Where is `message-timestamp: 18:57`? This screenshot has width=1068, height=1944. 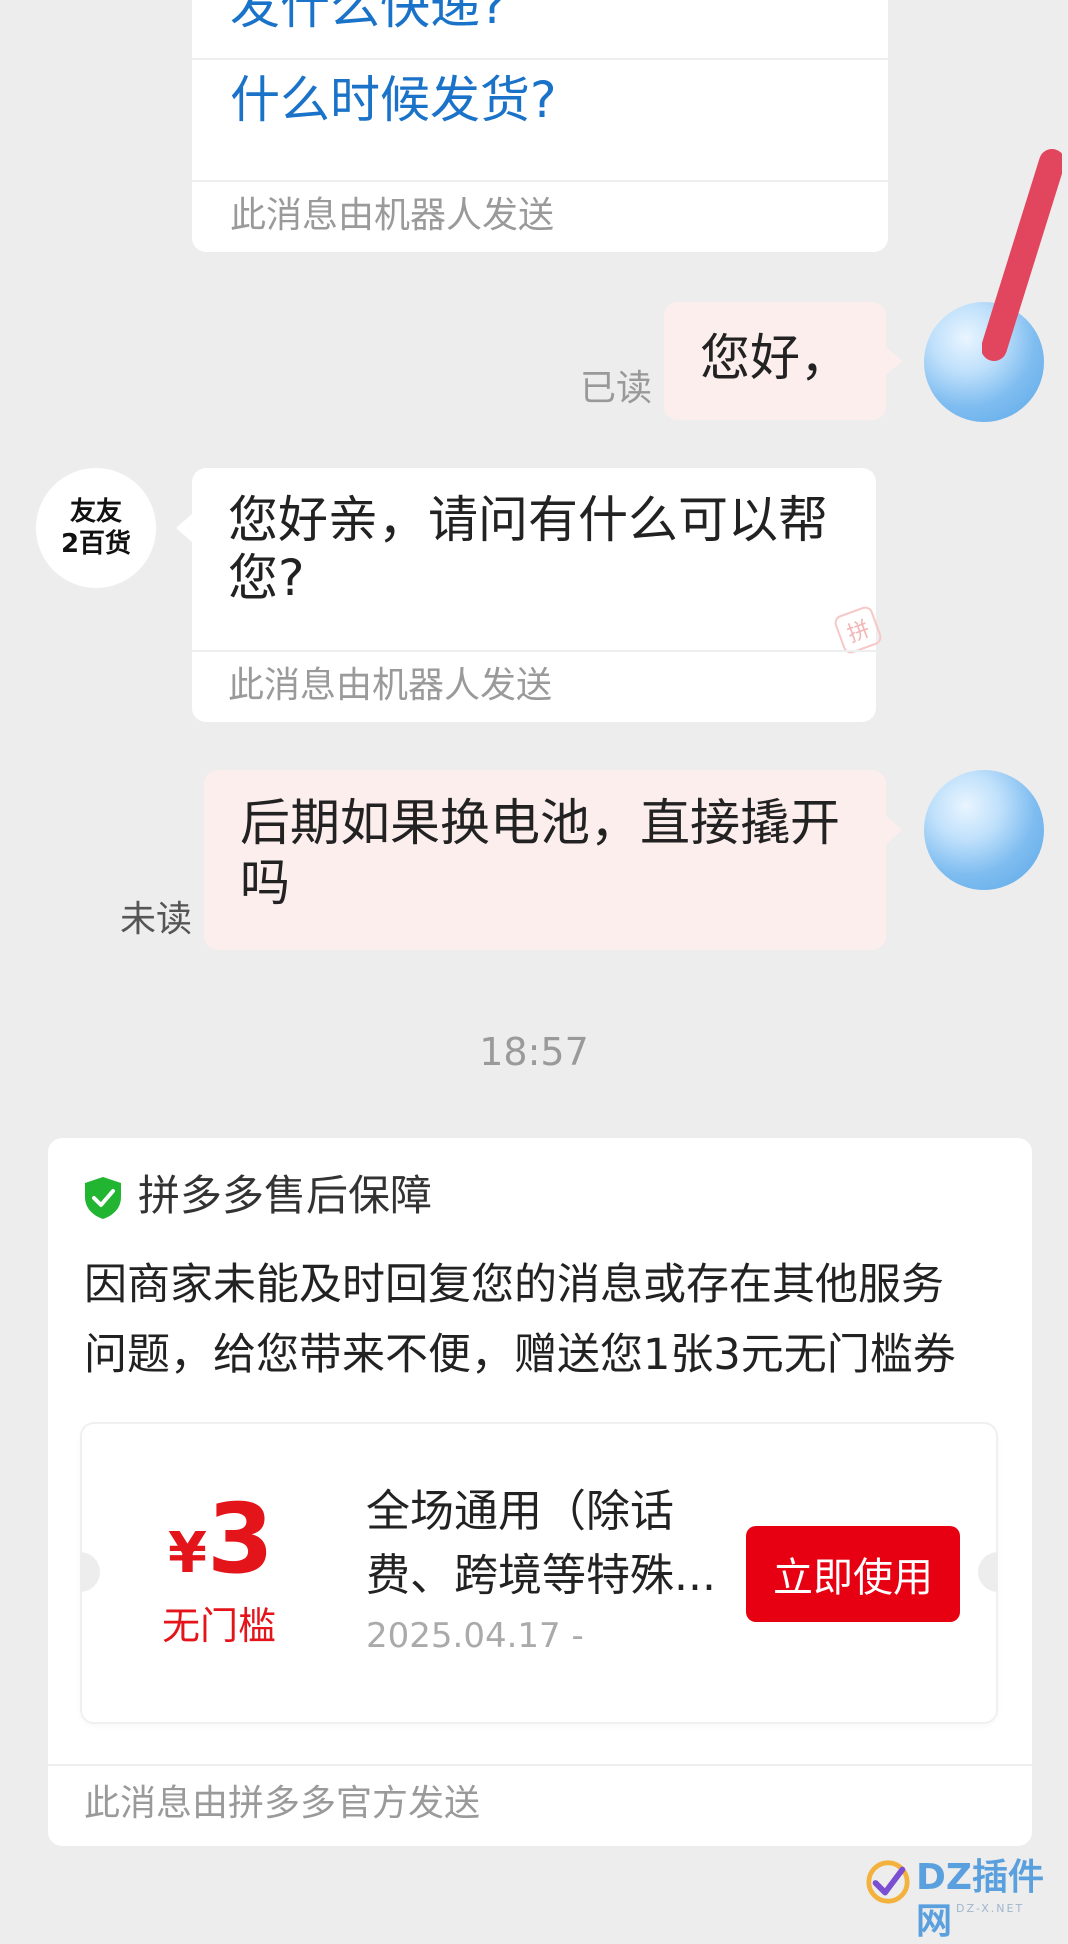 message-timestamp: 18:57 is located at coordinates (534, 1052).